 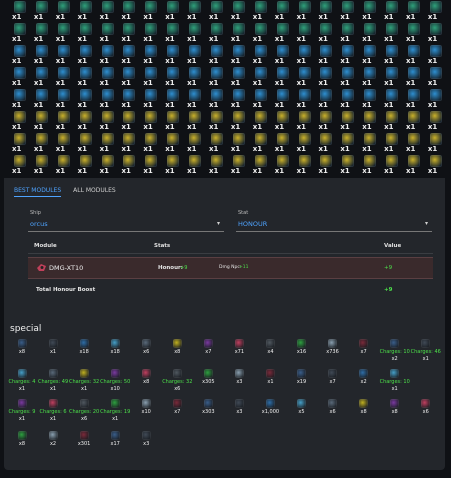 I want to click on special-item: x3, so click(x=146, y=438).